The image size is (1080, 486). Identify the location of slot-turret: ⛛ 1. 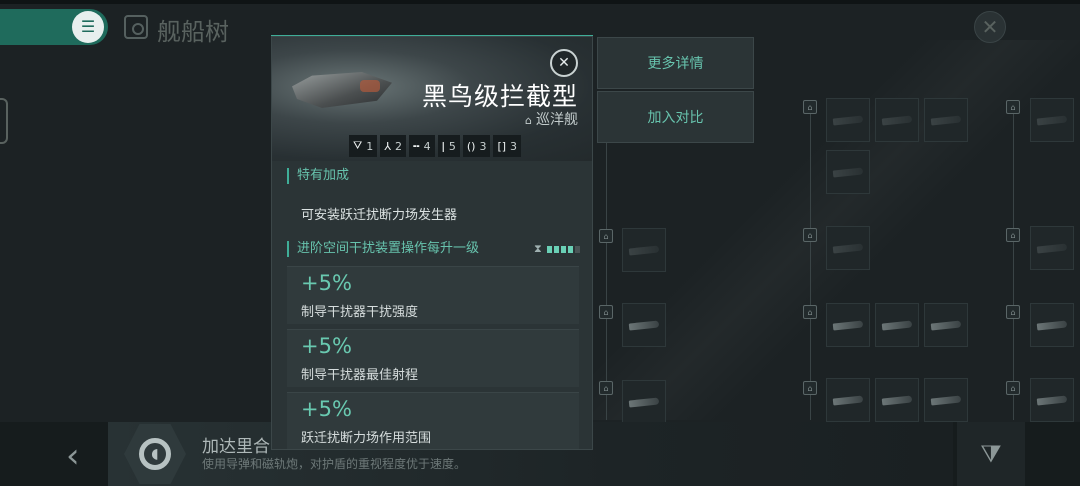
(363, 146).